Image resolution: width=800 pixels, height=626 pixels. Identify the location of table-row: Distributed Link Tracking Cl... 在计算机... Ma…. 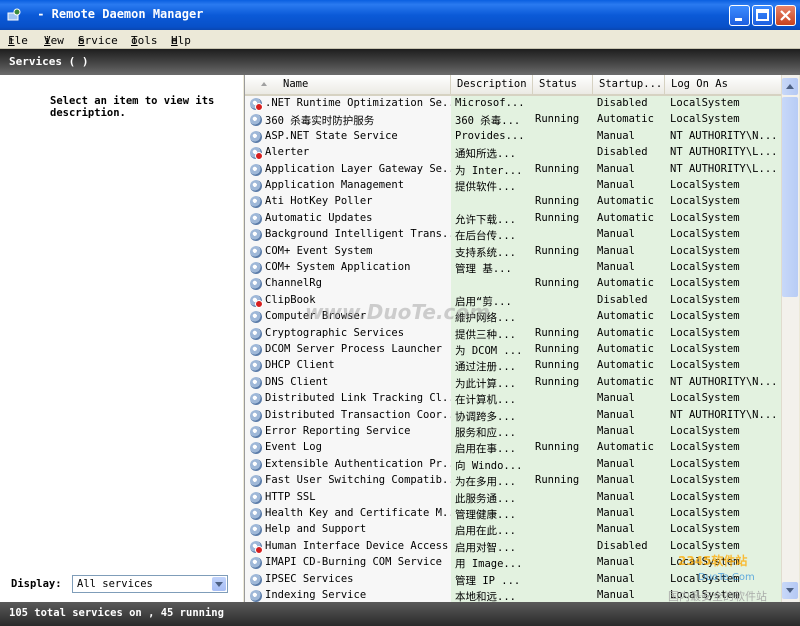
(513, 399).